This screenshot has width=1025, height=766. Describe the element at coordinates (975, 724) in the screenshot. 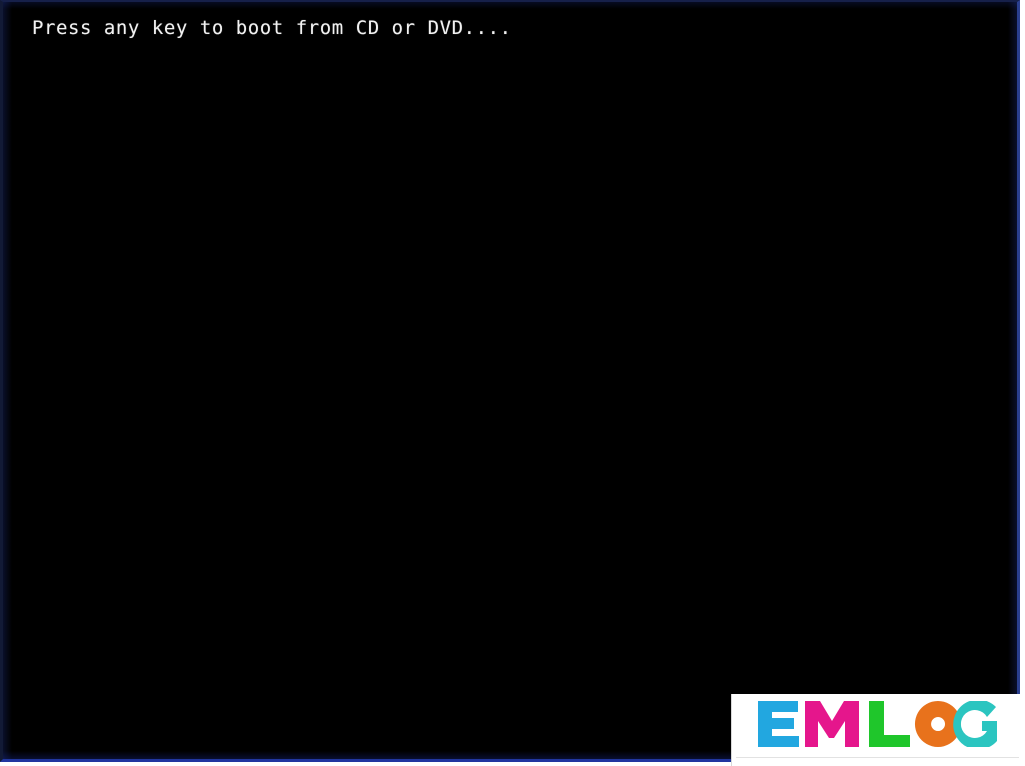

I see `logo-letter-g-icon` at that location.